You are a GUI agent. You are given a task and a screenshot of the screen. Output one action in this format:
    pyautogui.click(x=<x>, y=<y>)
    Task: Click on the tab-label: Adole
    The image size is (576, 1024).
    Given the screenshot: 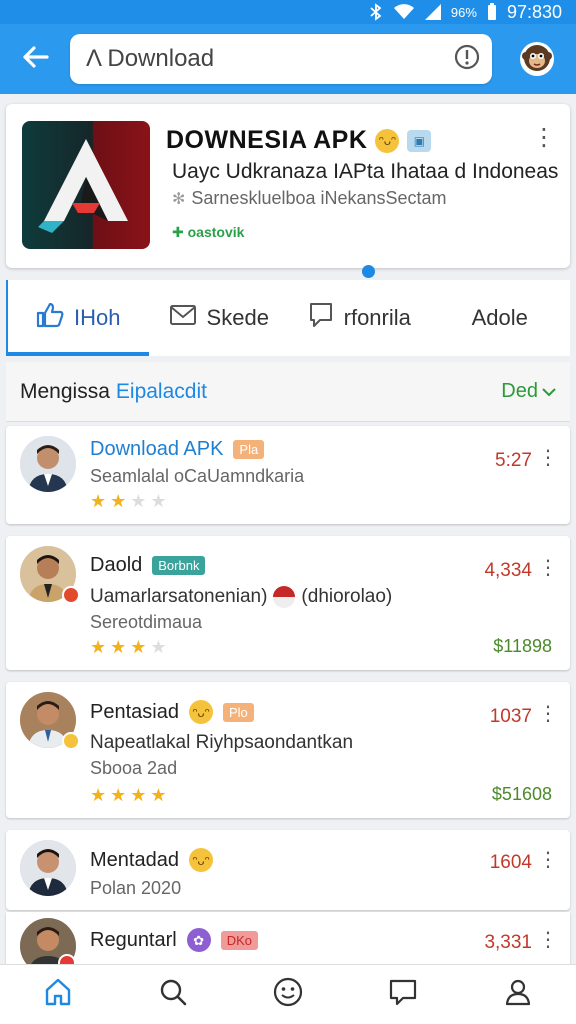 What is the action you would take?
    pyautogui.click(x=499, y=317)
    